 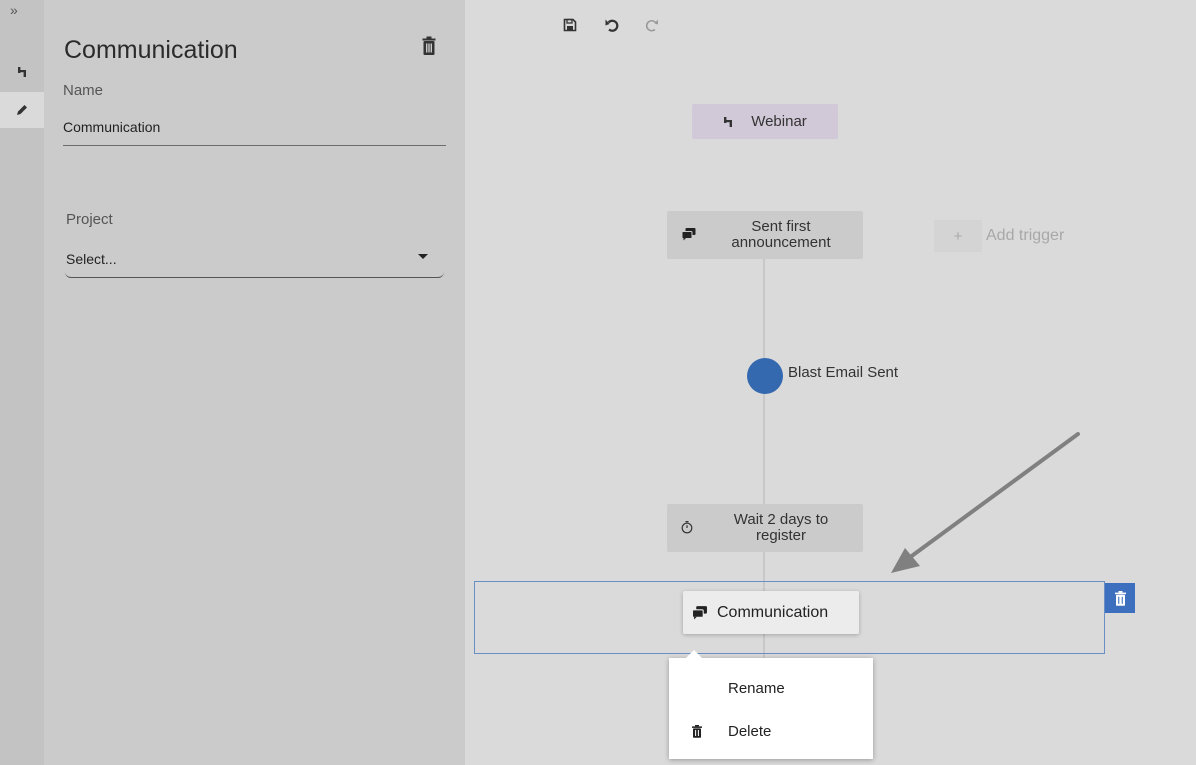 I want to click on expand-icon: », so click(x=14, y=10).